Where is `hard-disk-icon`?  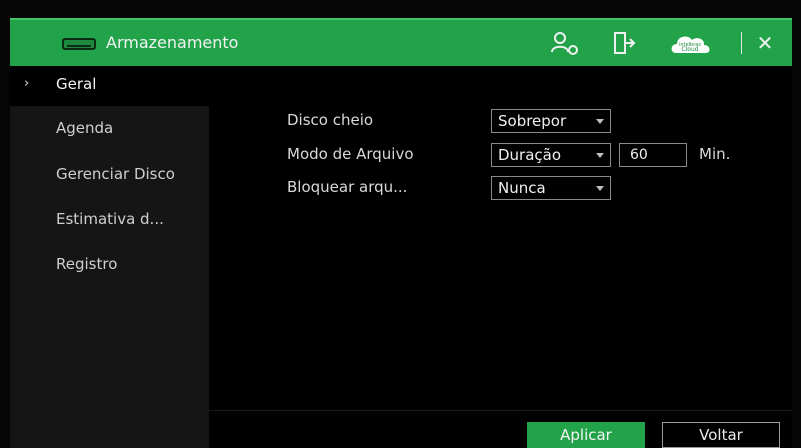 hard-disk-icon is located at coordinates (79, 44).